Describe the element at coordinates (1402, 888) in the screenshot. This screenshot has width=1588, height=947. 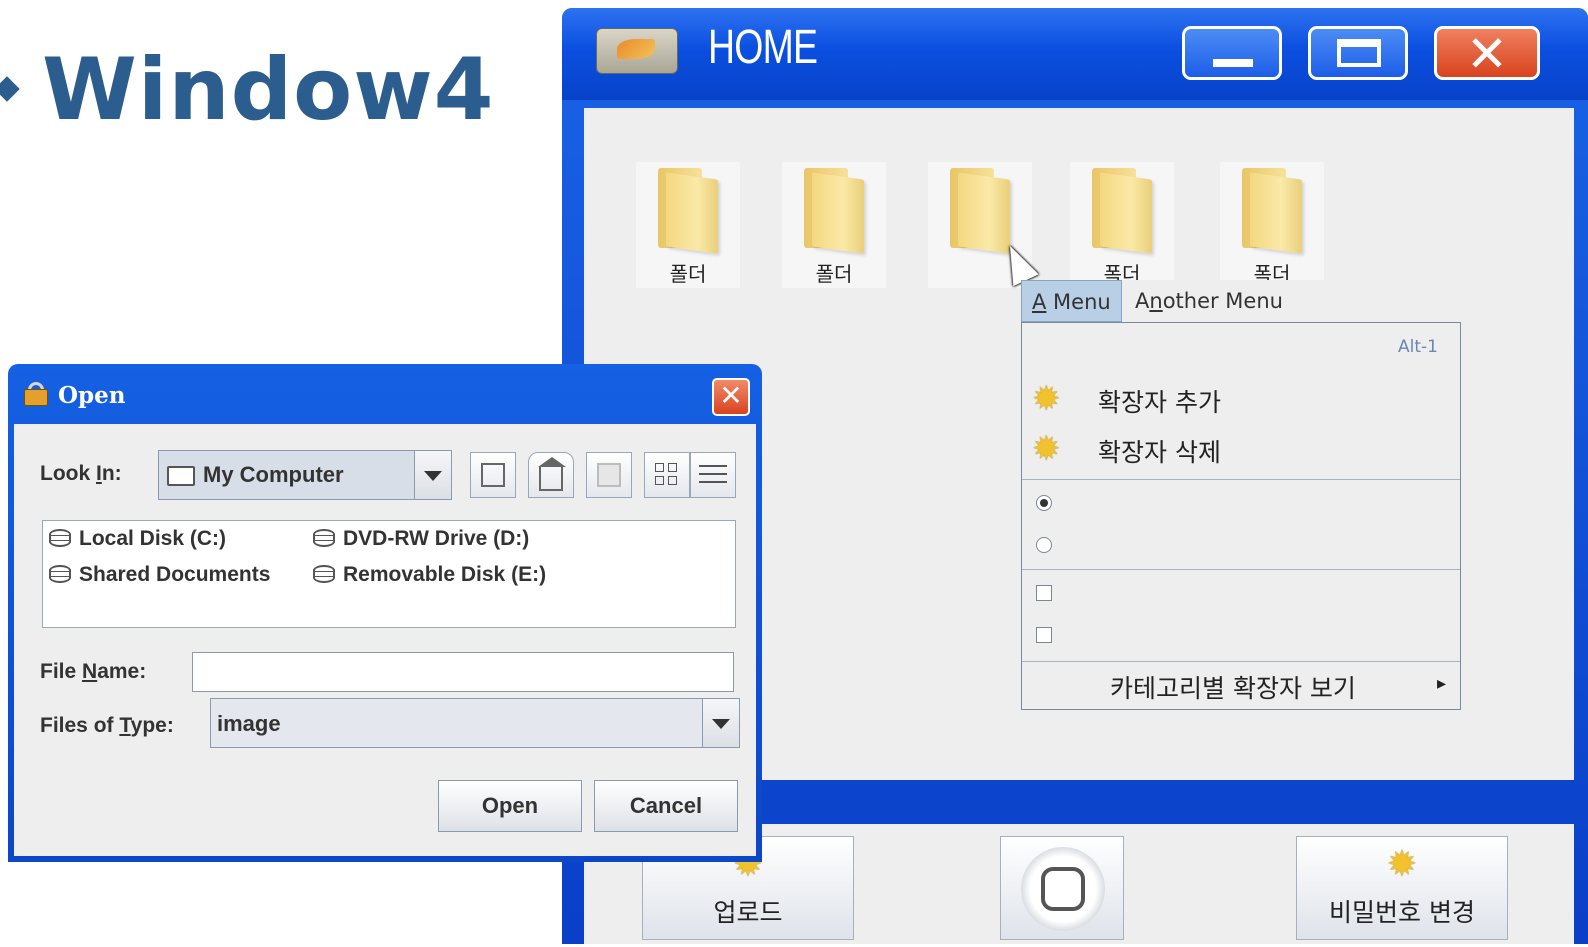
I see `change-password-button: ✹ 비밀번호 변경` at that location.